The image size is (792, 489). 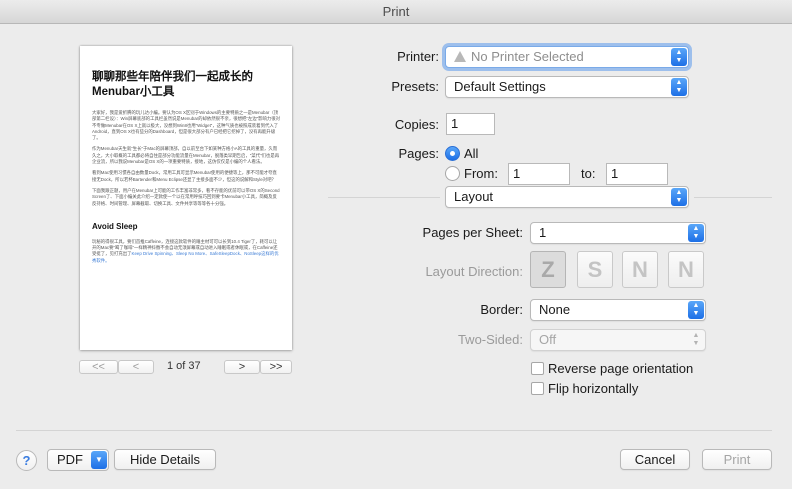 What do you see at coordinates (396, 12) in the screenshot?
I see `window-title: Print` at bounding box center [396, 12].